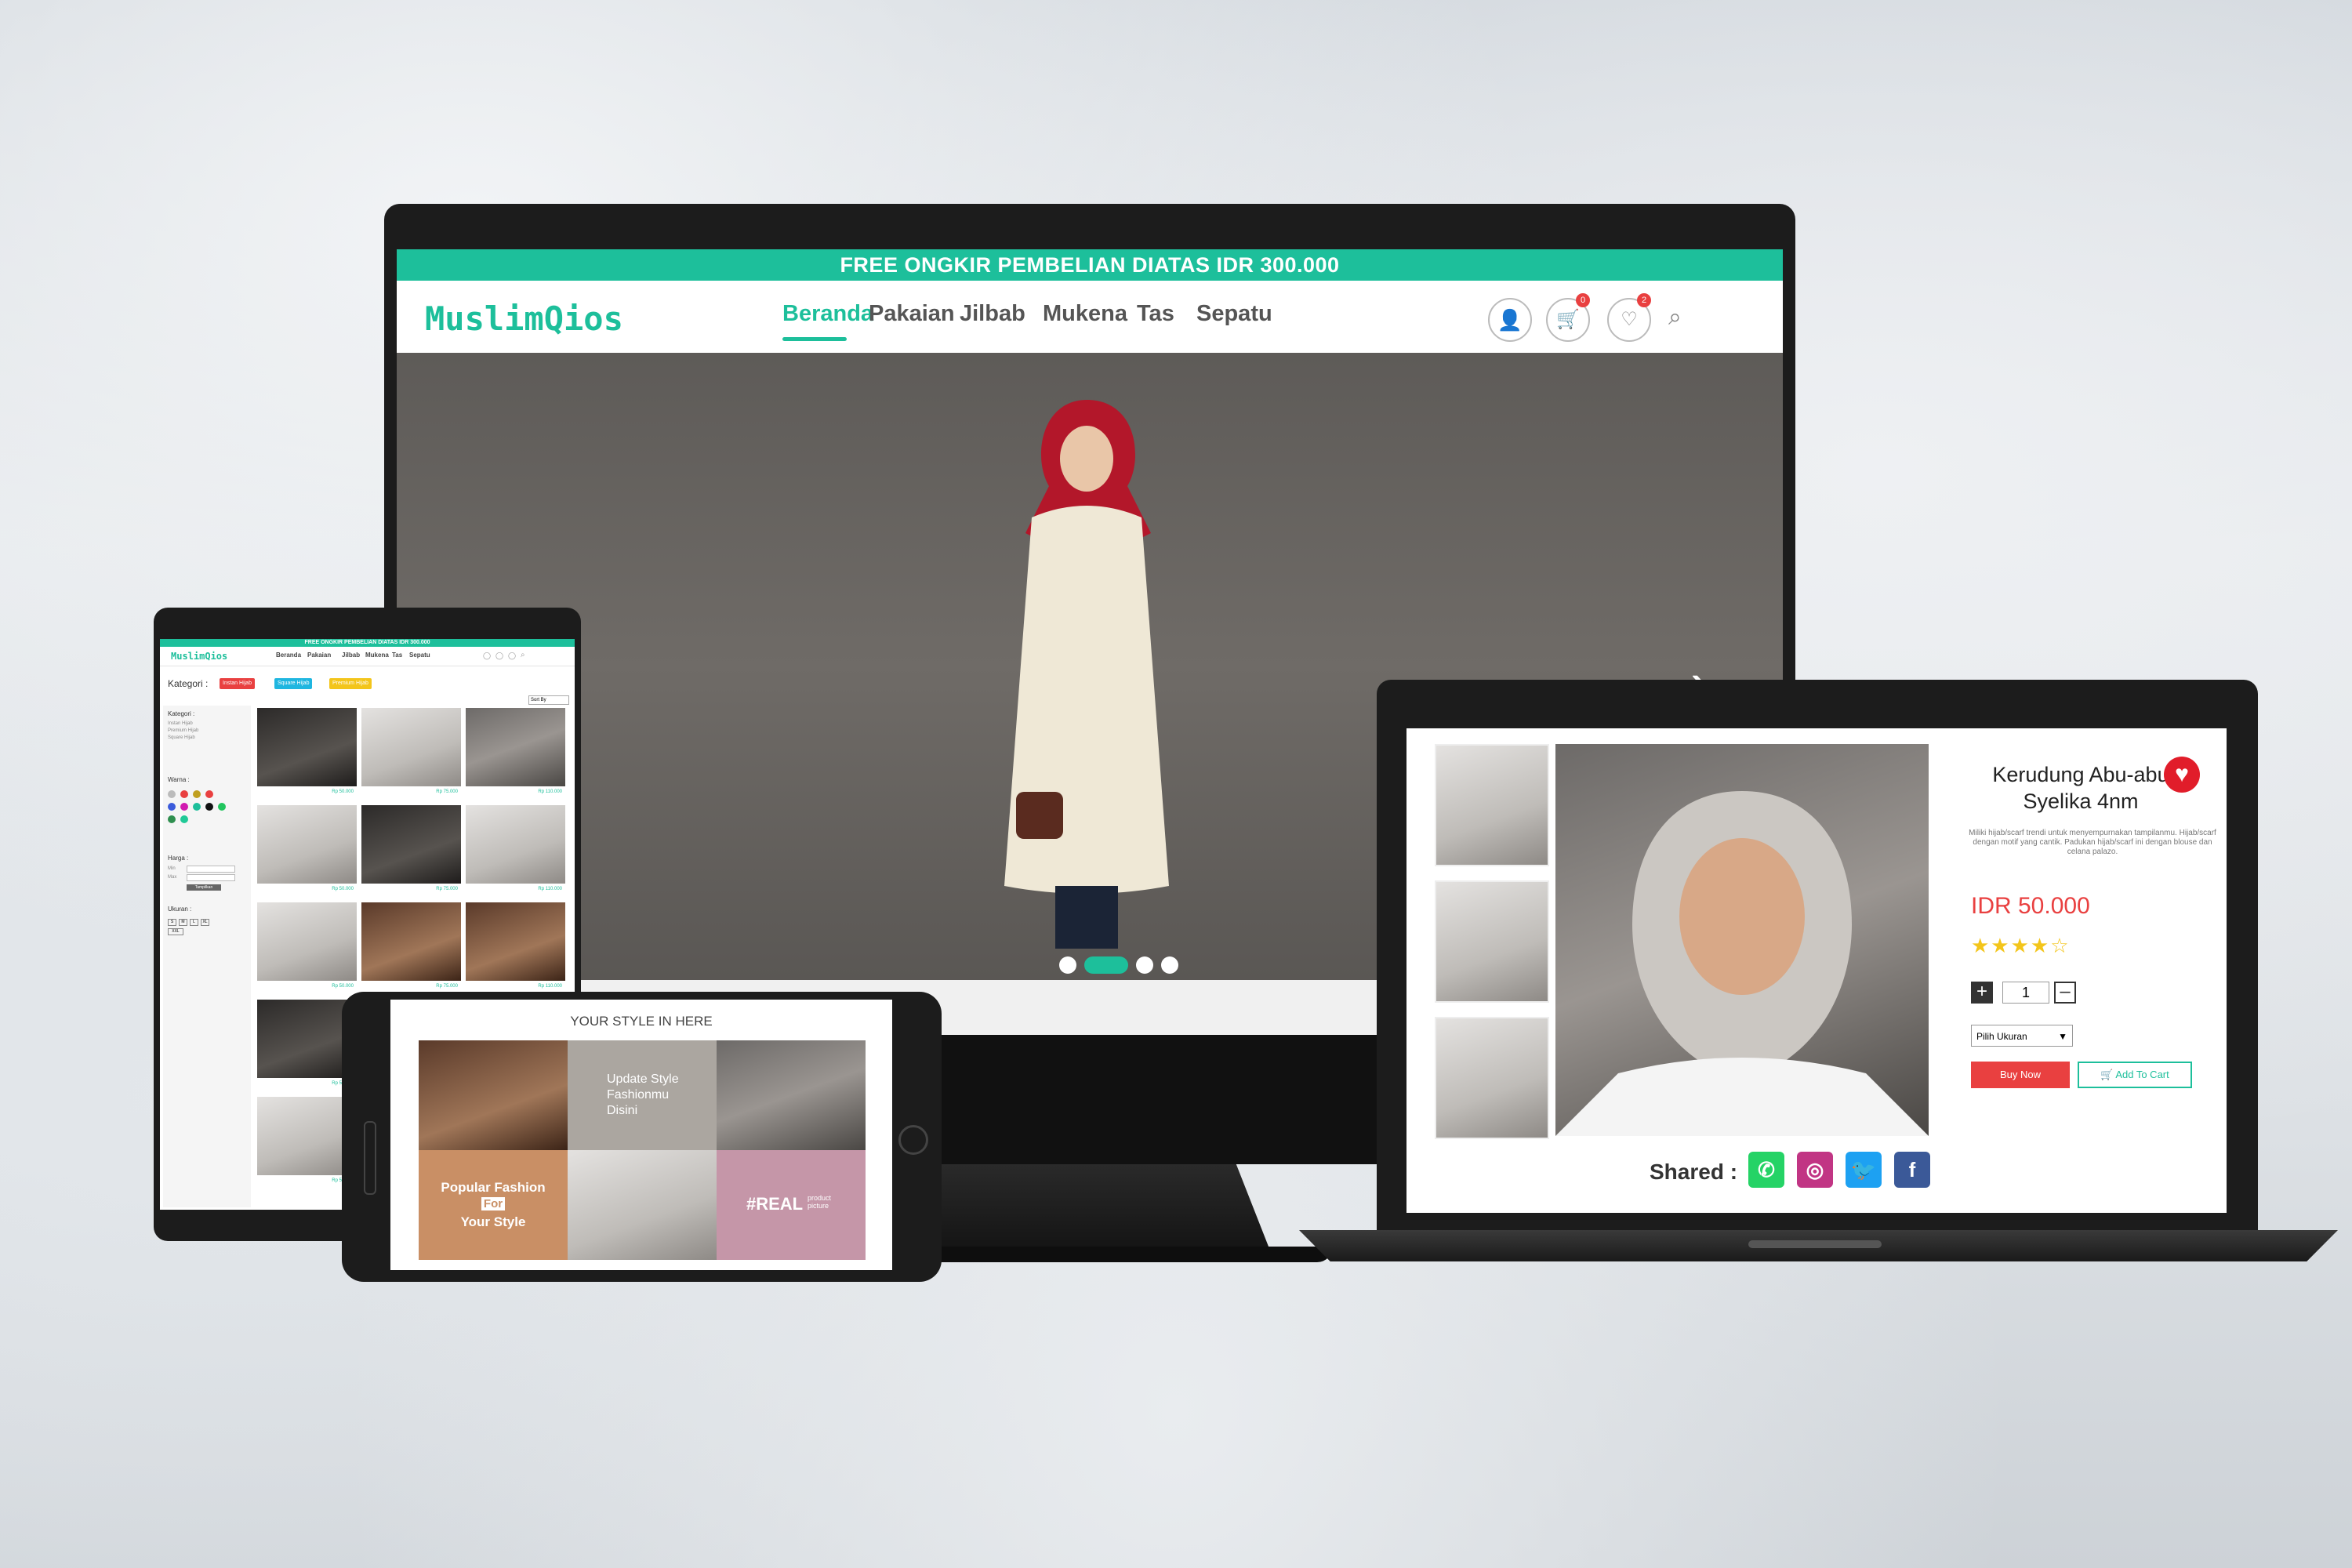 This screenshot has width=2352, height=1568. I want to click on sidebar-kategori-premium: Premium Hijab, so click(183, 730).